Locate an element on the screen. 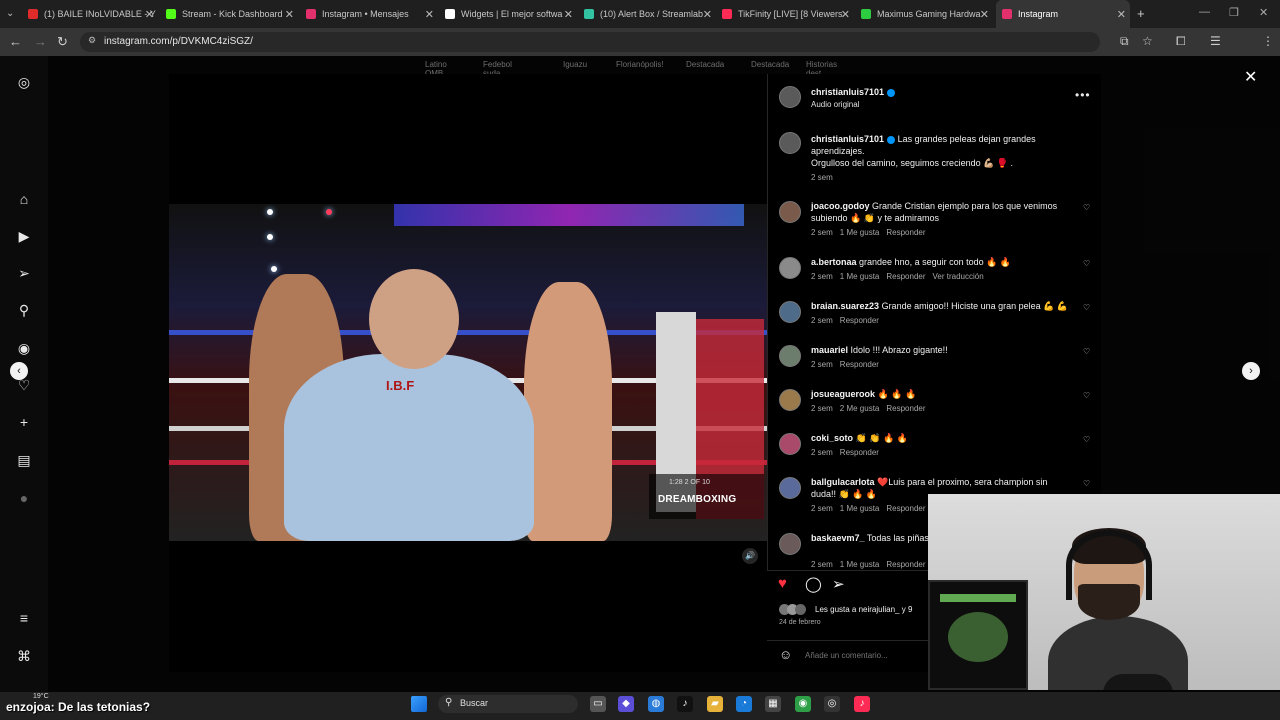 The height and width of the screenshot is (720, 1280). browser-tab: Stream - Kick Dashboard ✕ is located at coordinates (232, 14).